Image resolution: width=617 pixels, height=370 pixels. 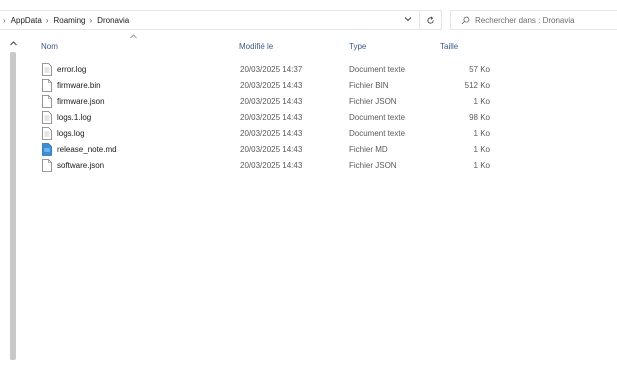 I want to click on refresh-button, so click(x=431, y=20).